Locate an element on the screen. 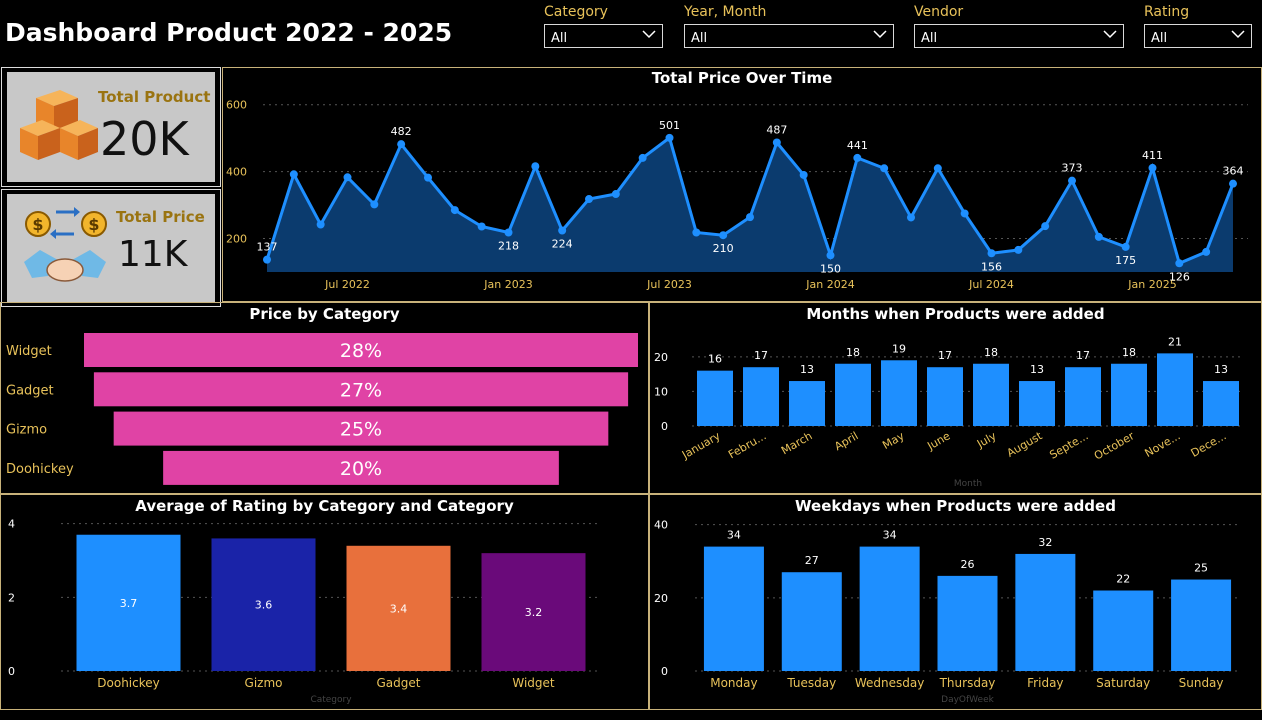 The width and height of the screenshot is (1262, 720). year-month-slicer: Year, Month All is located at coordinates (789, 26).